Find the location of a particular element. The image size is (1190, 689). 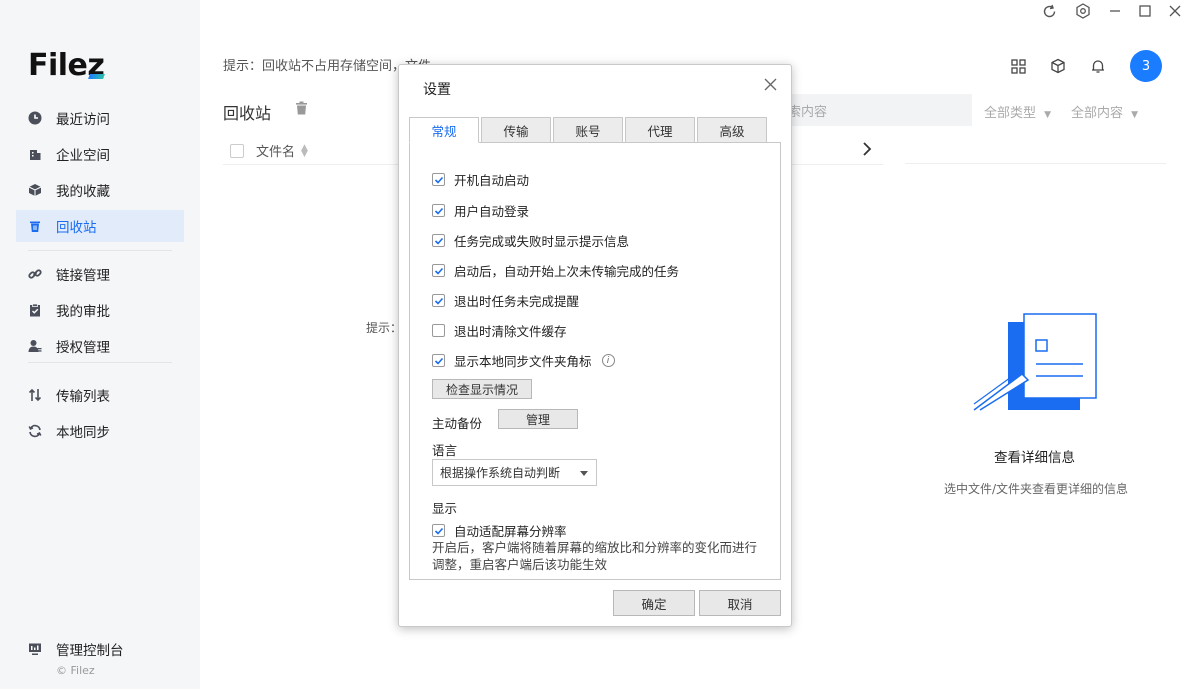

option-label: 显示本地同步文件夹角标 is located at coordinates (523, 361).